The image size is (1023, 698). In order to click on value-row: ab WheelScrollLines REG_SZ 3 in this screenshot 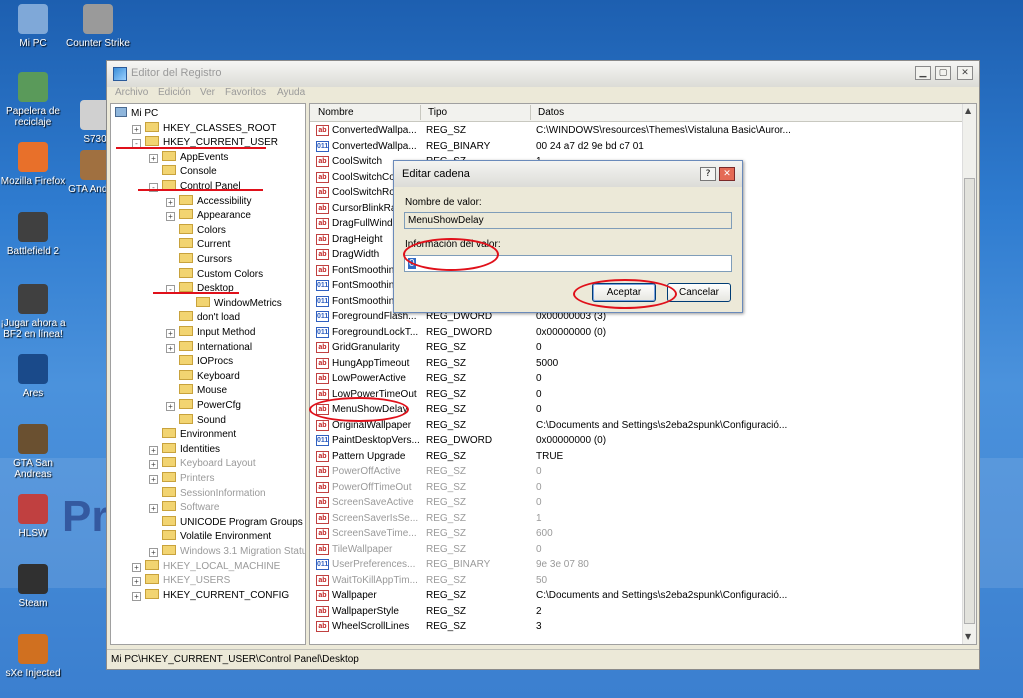, I will do `click(635, 626)`.